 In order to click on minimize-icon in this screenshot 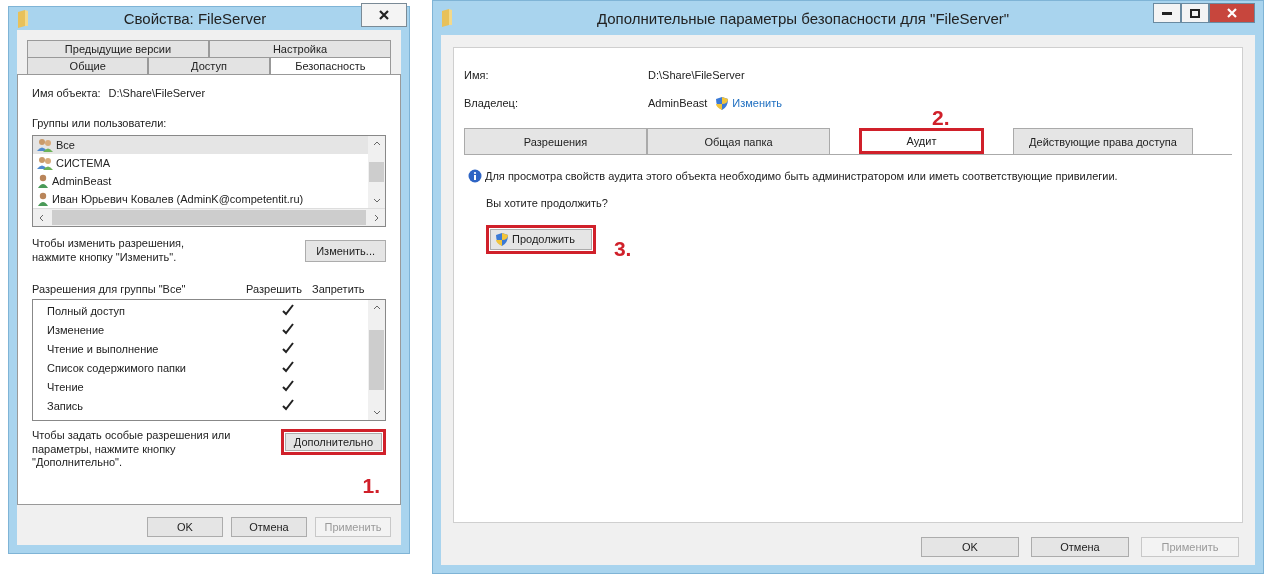, I will do `click(1167, 13)`.